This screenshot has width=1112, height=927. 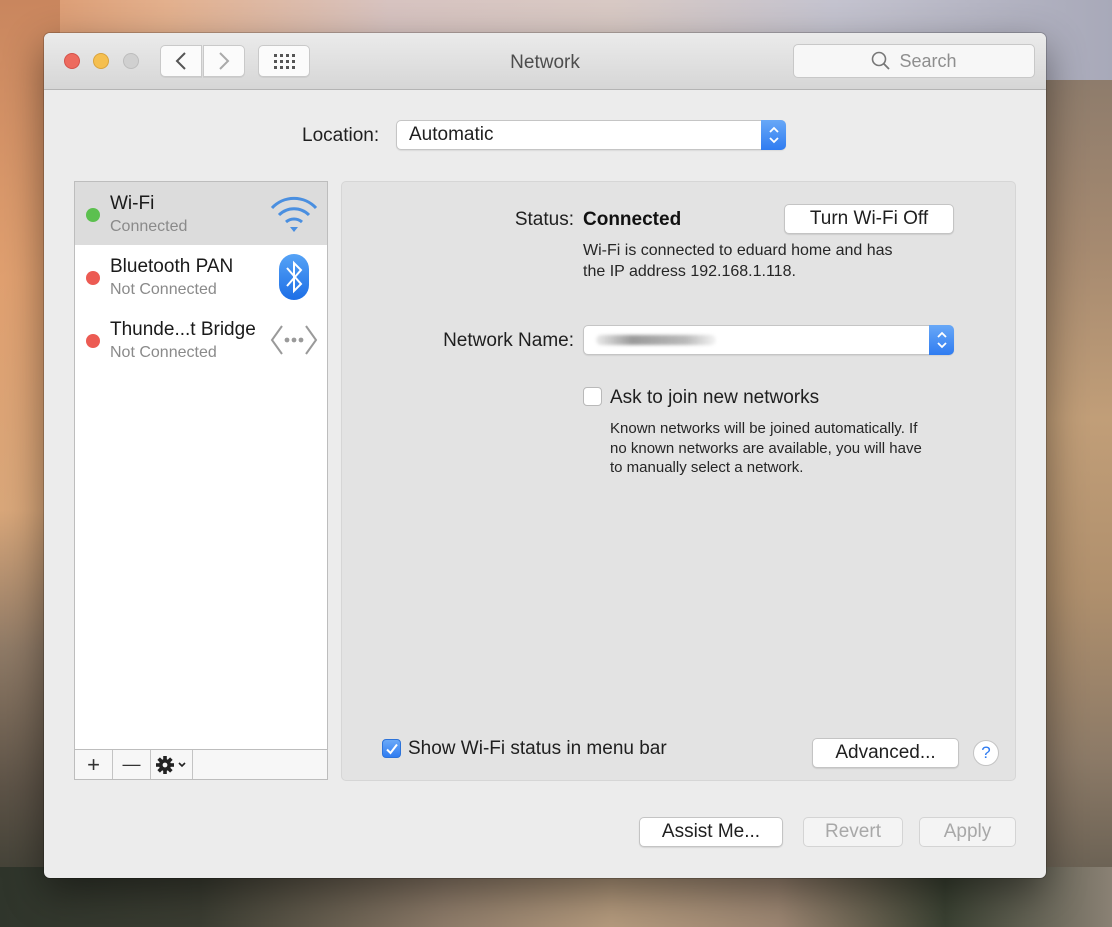 I want to click on service-item-thunderbolt-bridge: Thunde...t Bridge Not Connected, so click(x=201, y=339).